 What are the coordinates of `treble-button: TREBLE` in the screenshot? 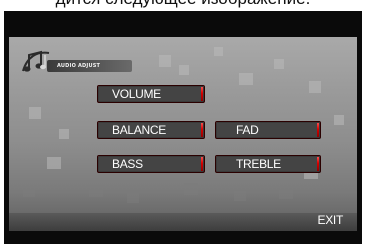 It's located at (268, 164).